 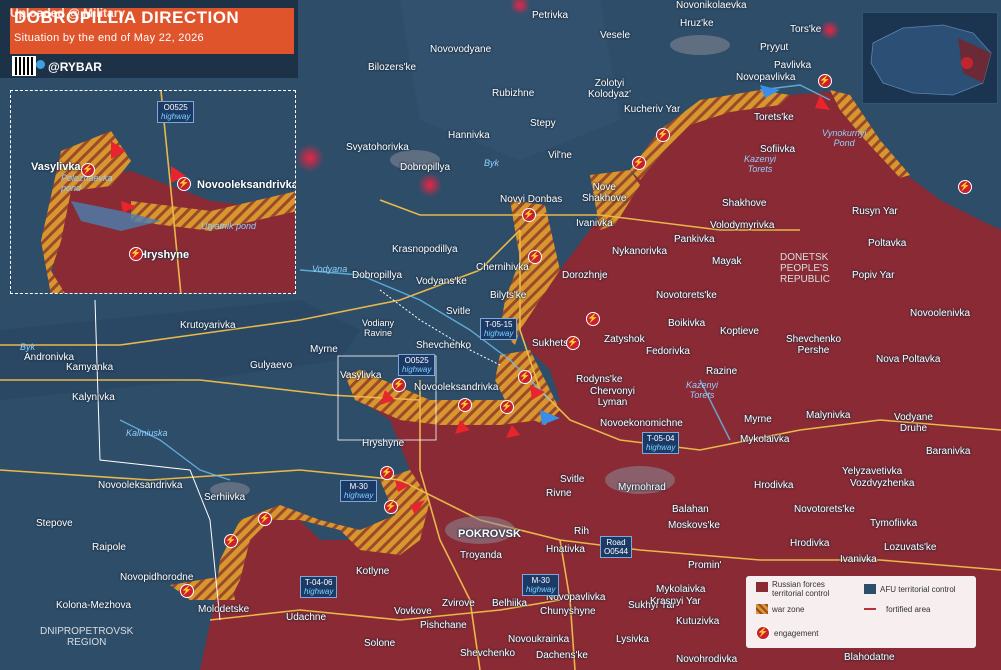 What do you see at coordinates (93, 397) in the screenshot?
I see `settlement-label: Kalynivka` at bounding box center [93, 397].